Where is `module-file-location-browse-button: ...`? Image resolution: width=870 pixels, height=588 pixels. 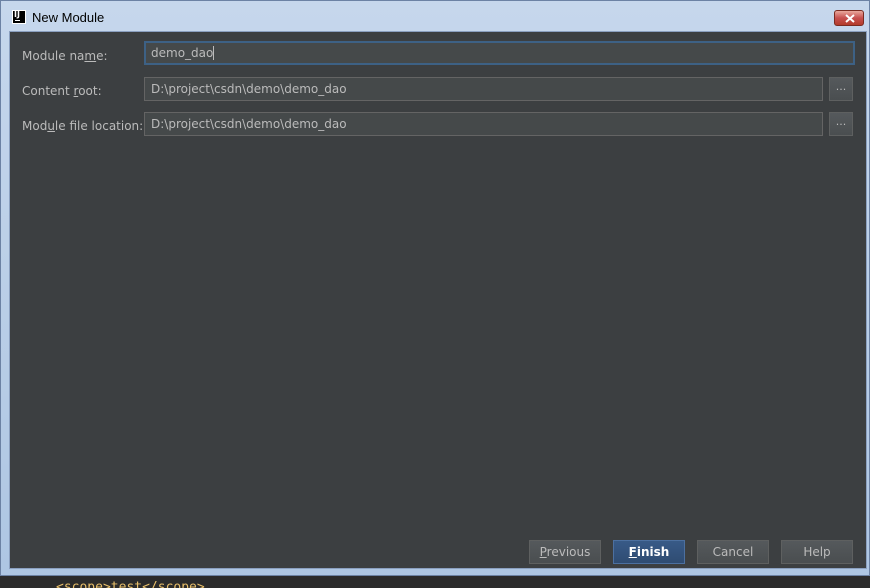
module-file-location-browse-button: ... is located at coordinates (841, 124).